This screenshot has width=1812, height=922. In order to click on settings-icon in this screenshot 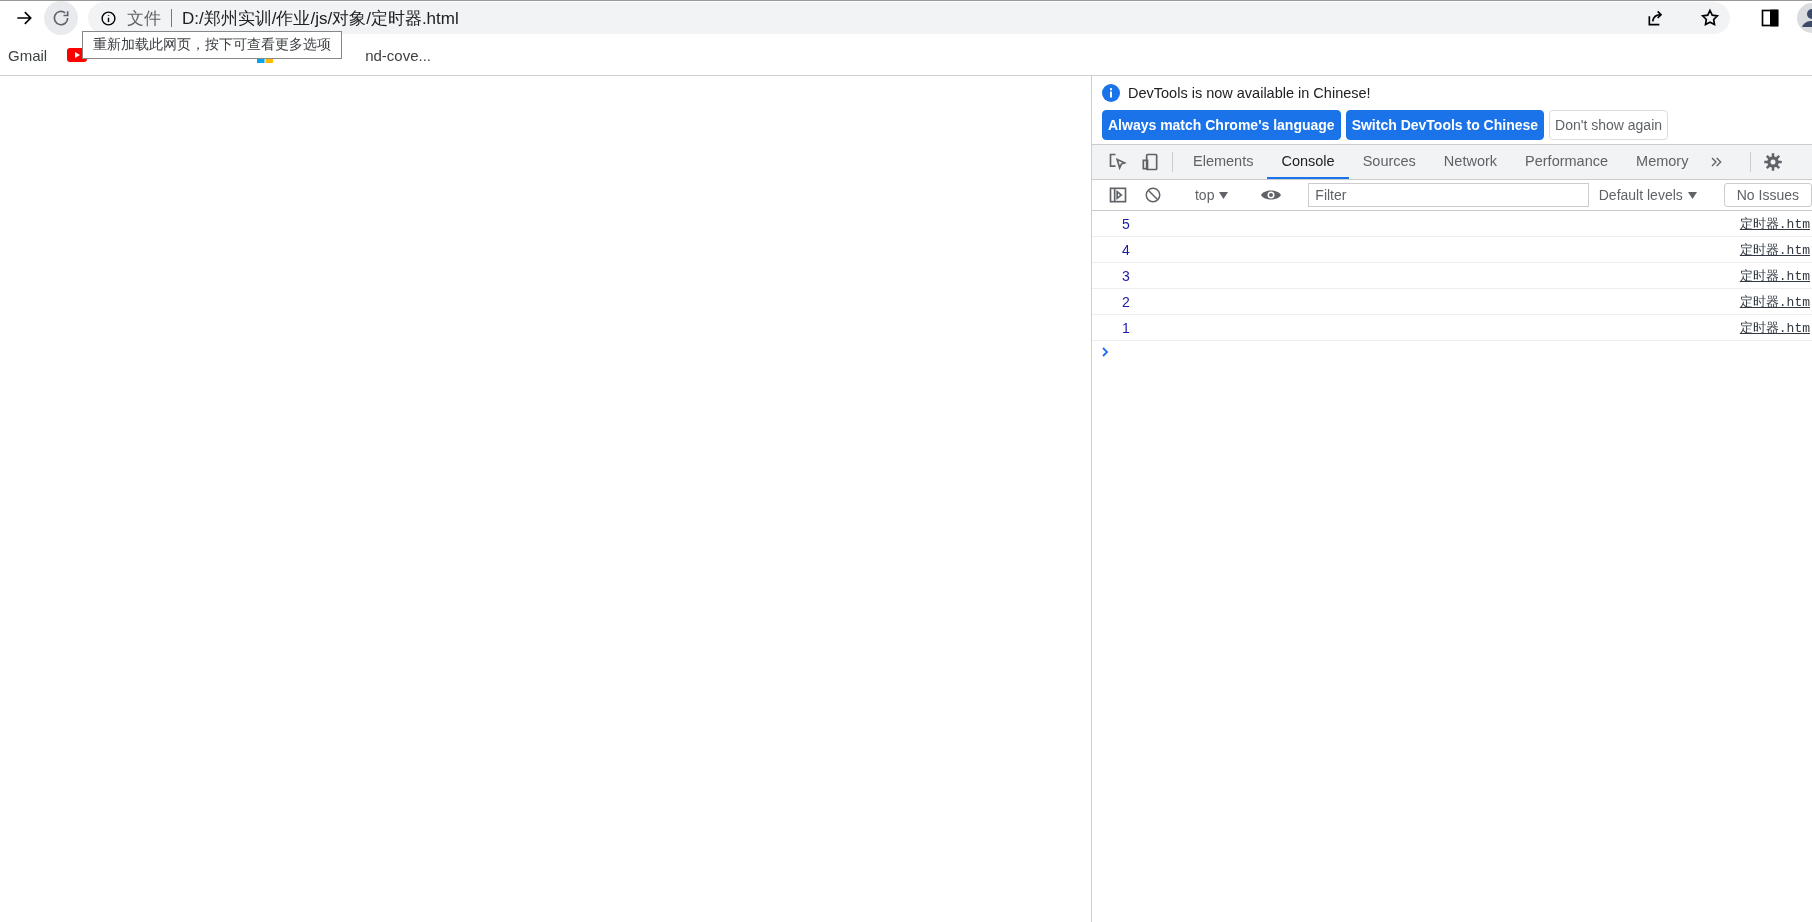, I will do `click(1773, 162)`.